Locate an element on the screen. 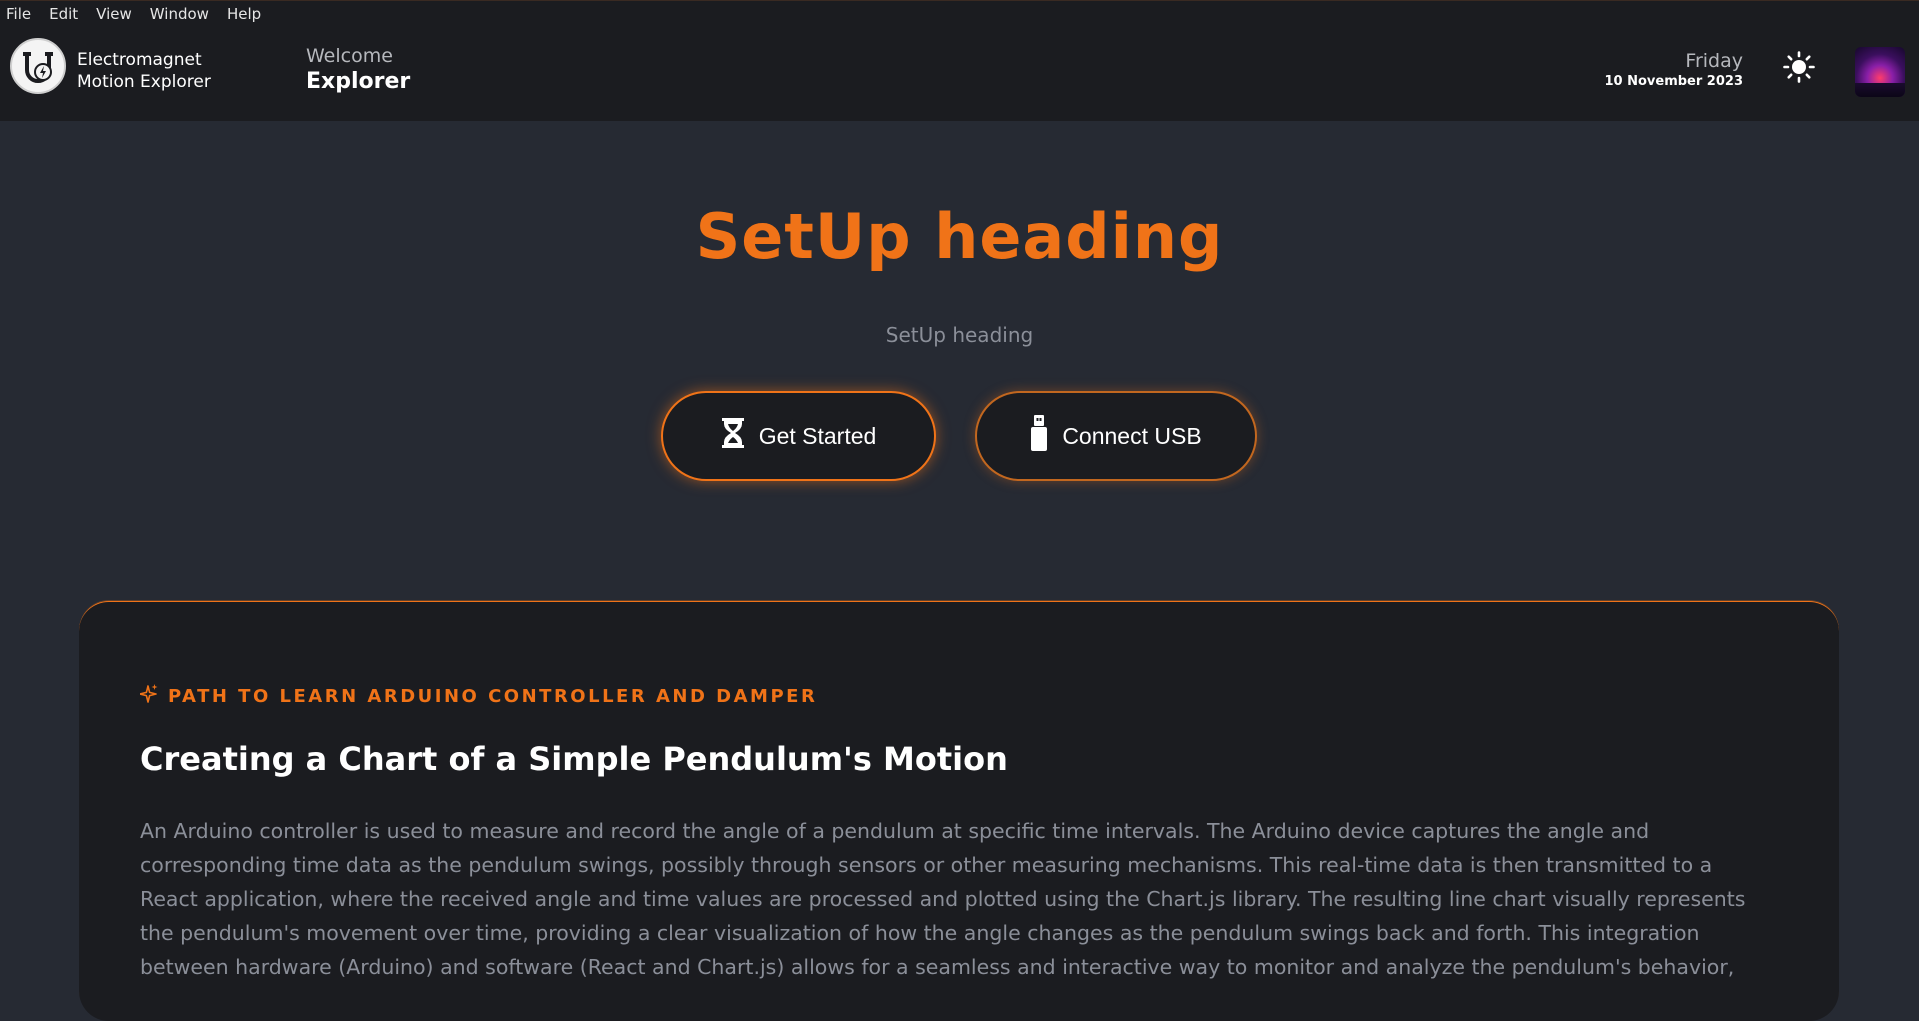  menu-file: File is located at coordinates (20, 14).